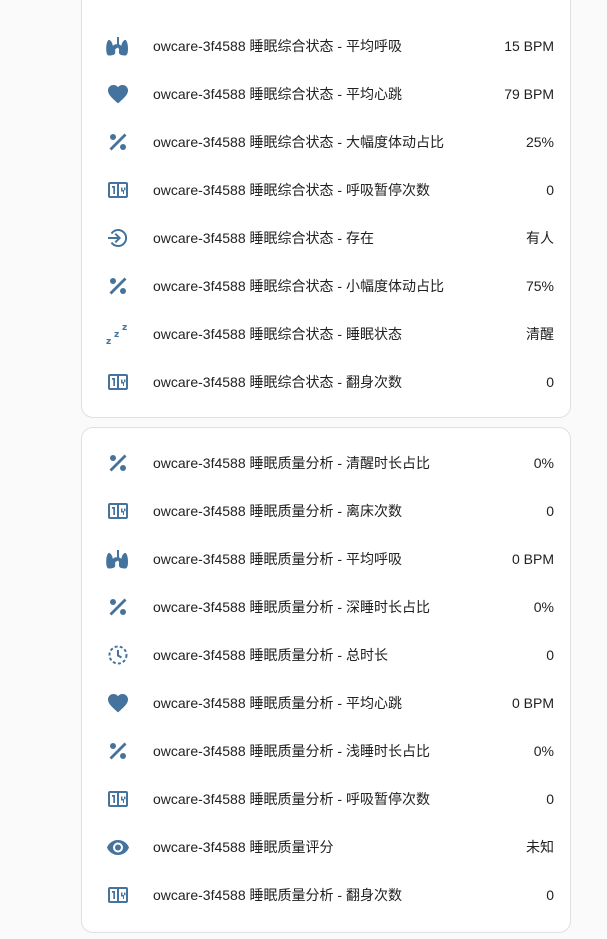 The width and height of the screenshot is (607, 939). I want to click on entity-state: 75%, so click(539, 286).